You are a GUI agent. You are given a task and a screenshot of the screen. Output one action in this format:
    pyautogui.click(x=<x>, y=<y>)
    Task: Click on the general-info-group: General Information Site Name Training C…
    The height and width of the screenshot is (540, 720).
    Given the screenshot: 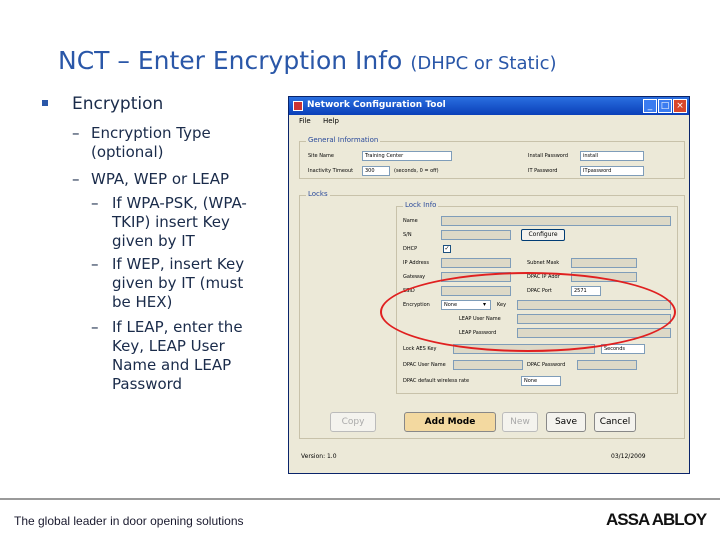 What is the action you would take?
    pyautogui.click(x=492, y=157)
    